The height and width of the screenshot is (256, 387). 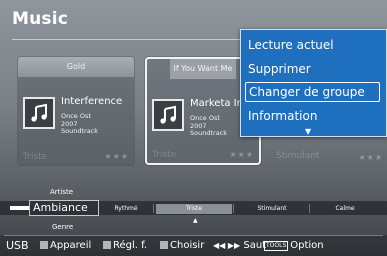 What do you see at coordinates (227, 245) in the screenshot?
I see `skip-icon: ◀◀ ▶▶` at bounding box center [227, 245].